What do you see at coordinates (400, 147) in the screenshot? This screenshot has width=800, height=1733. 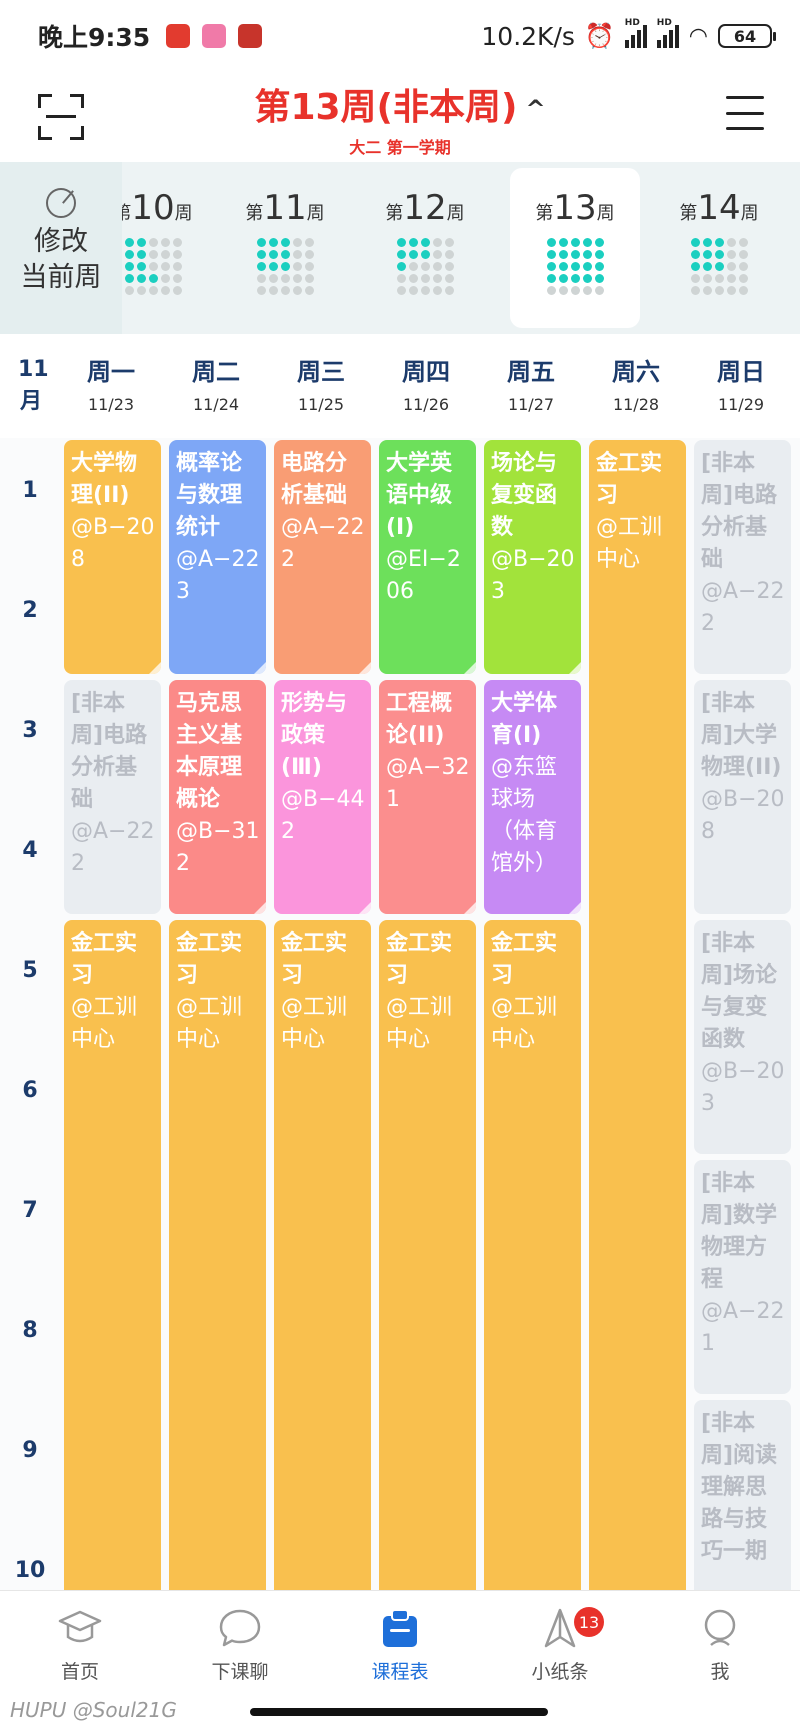 I see `term-label: 大二 第一学期` at bounding box center [400, 147].